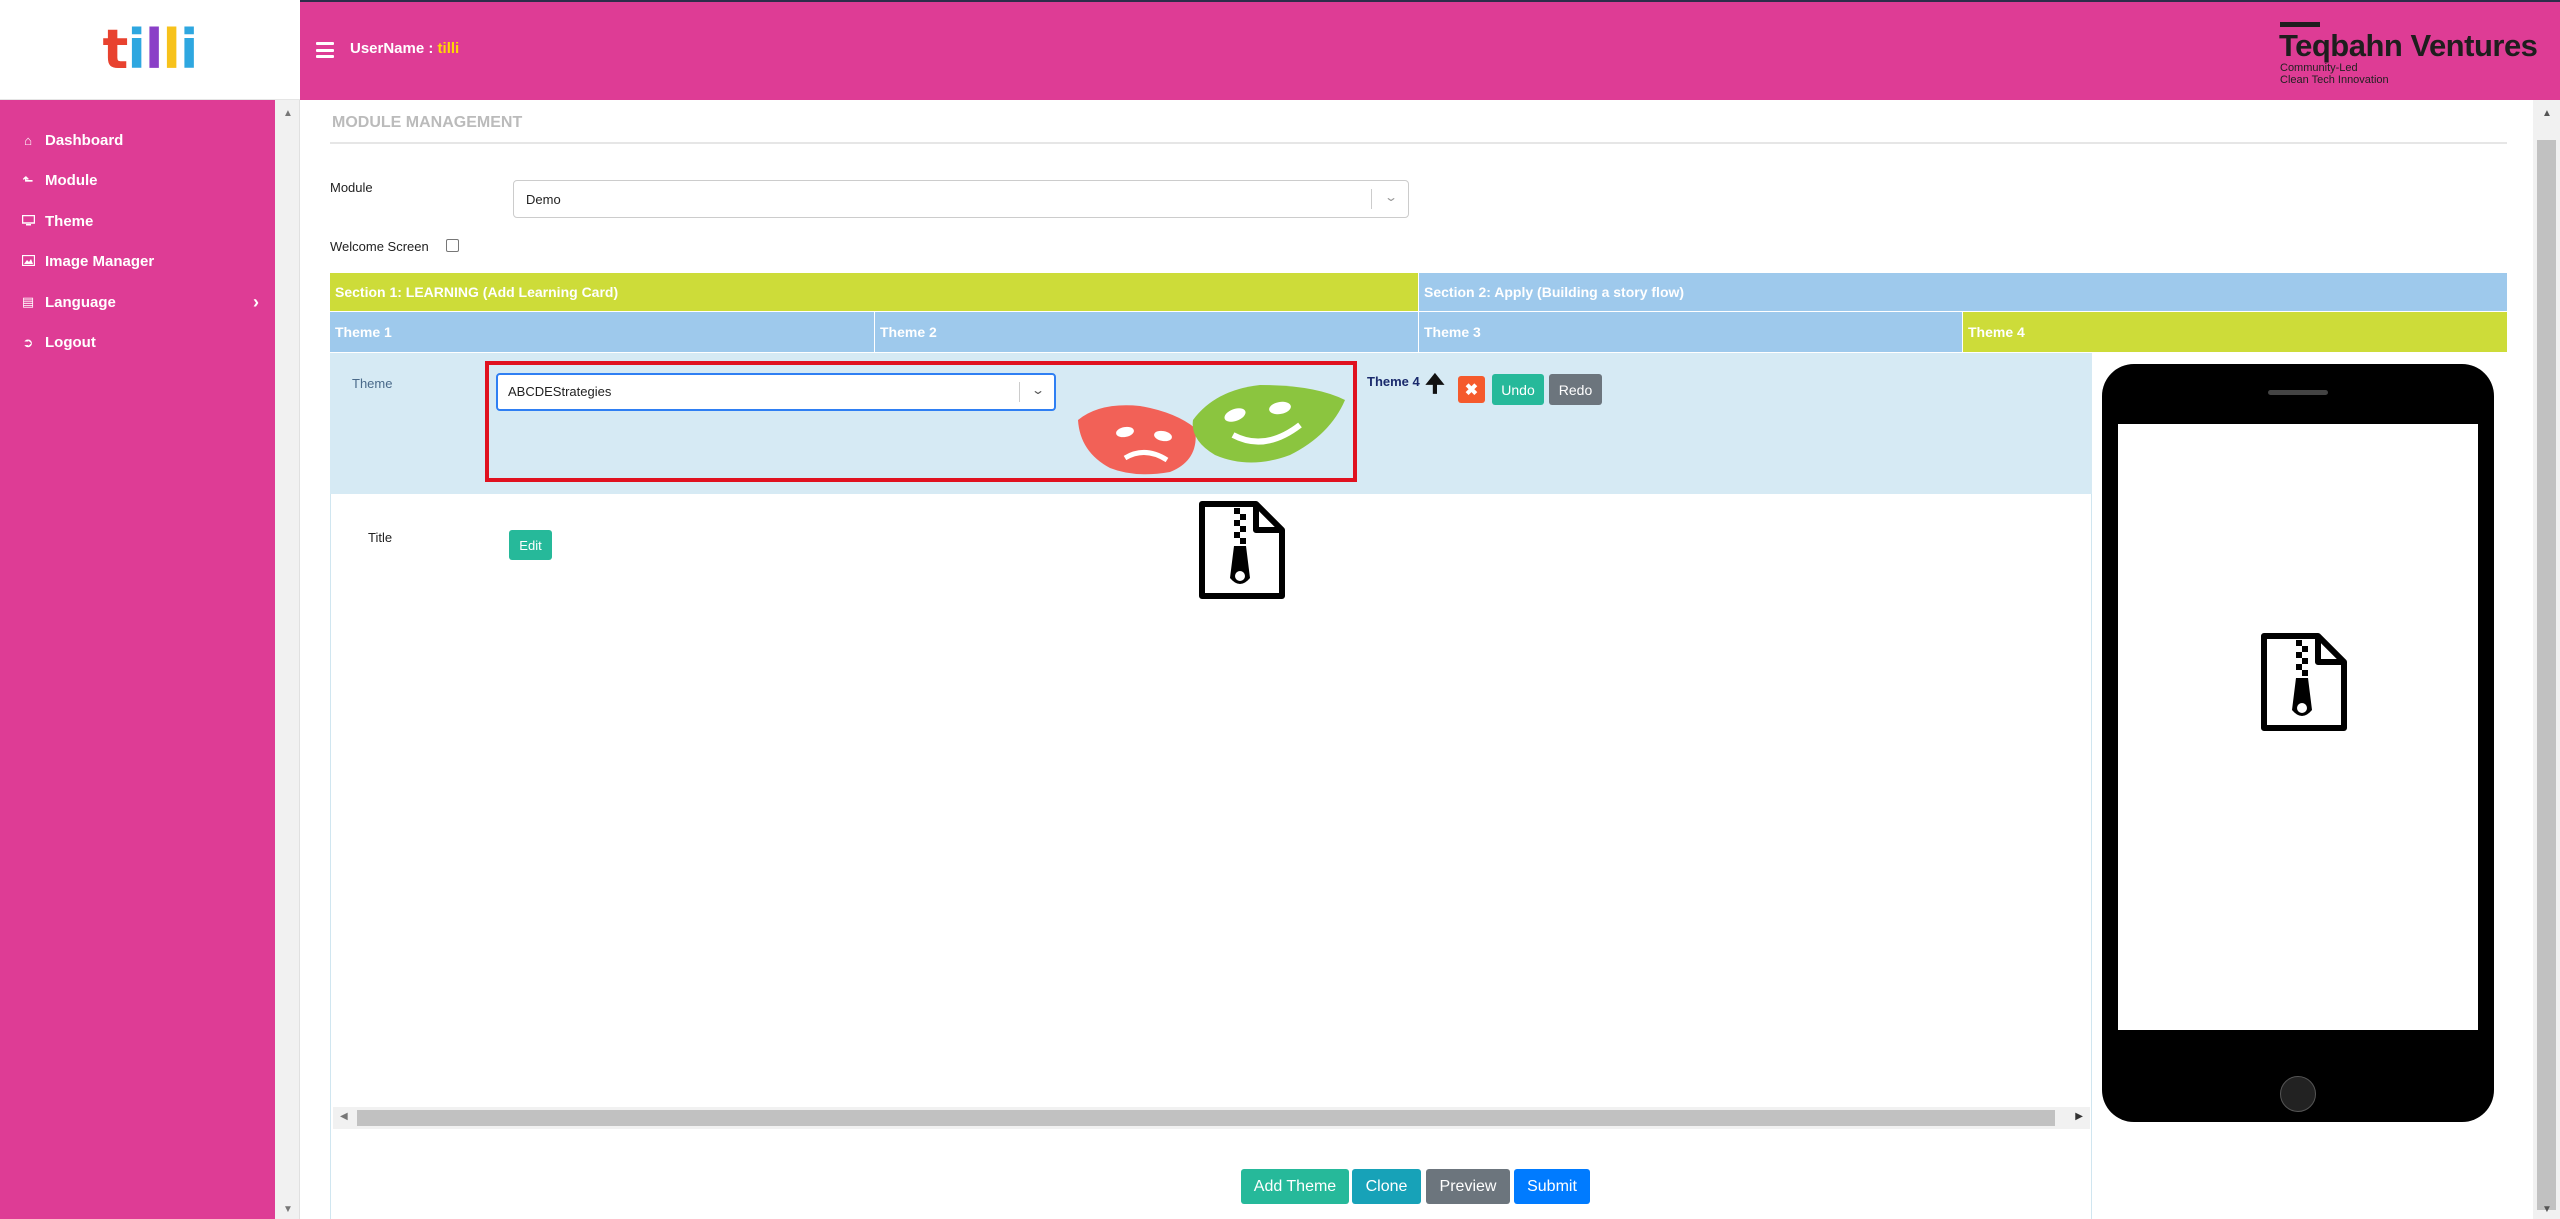 This screenshot has height=1219, width=2560. Describe the element at coordinates (1691, 332) in the screenshot. I see `tab-theme-3: Theme 3` at that location.